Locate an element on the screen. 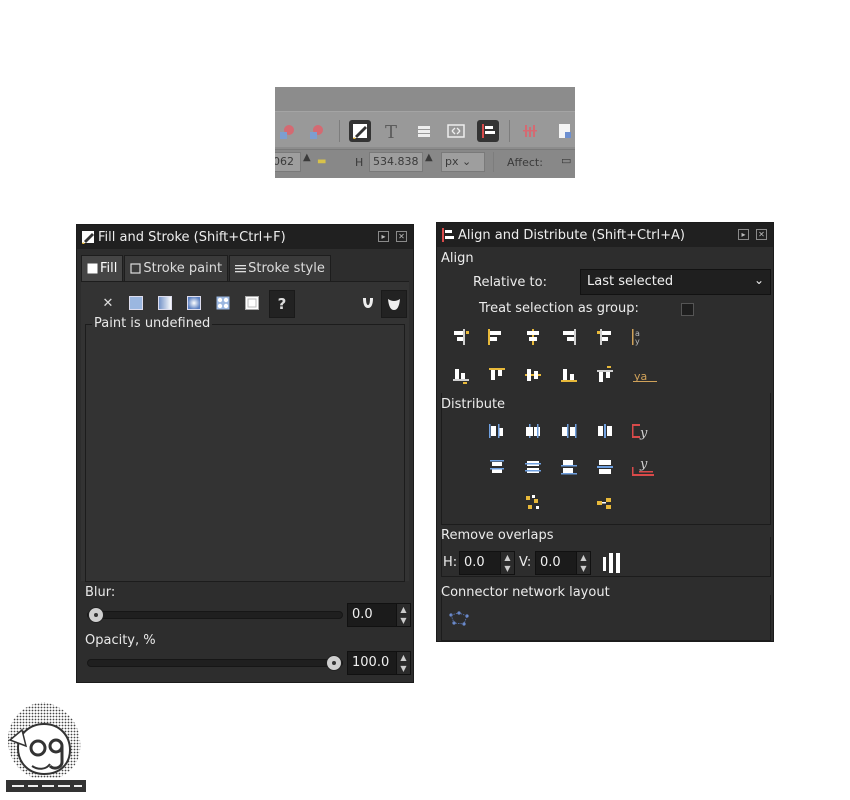  align-baselines-icon: ya is located at coordinates (645, 375).